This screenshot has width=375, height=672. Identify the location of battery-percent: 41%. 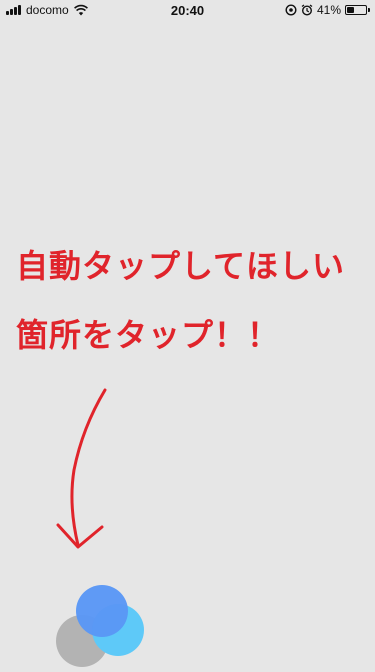
(328, 10).